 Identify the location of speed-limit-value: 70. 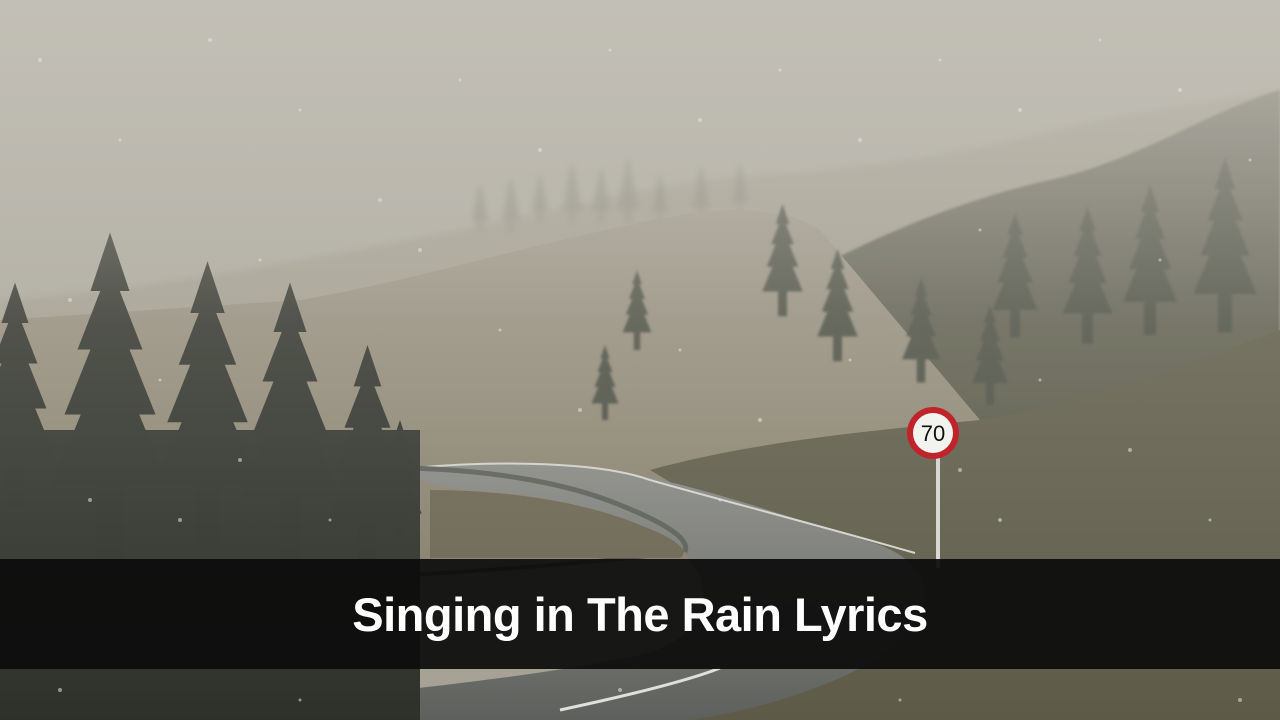
(933, 433).